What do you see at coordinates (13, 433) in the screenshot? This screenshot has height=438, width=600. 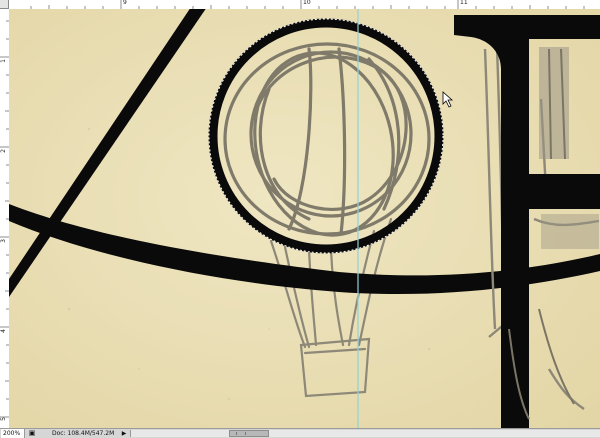 I see `zoom-field: 200%` at bounding box center [13, 433].